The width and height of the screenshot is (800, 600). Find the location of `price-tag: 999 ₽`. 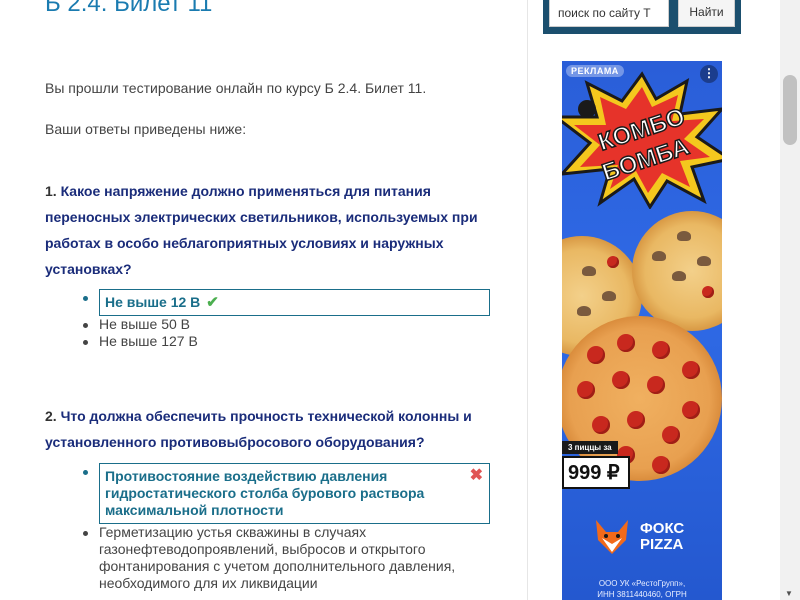

price-tag: 999 ₽ is located at coordinates (596, 472).